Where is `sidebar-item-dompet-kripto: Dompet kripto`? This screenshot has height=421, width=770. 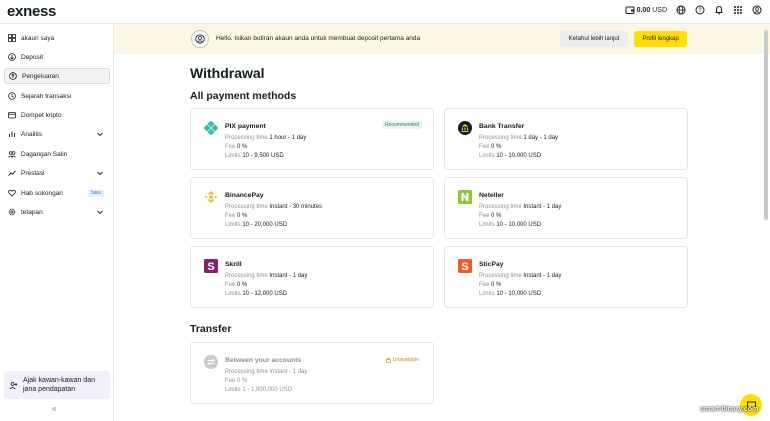 sidebar-item-dompet-kripto: Dompet kripto is located at coordinates (57, 115).